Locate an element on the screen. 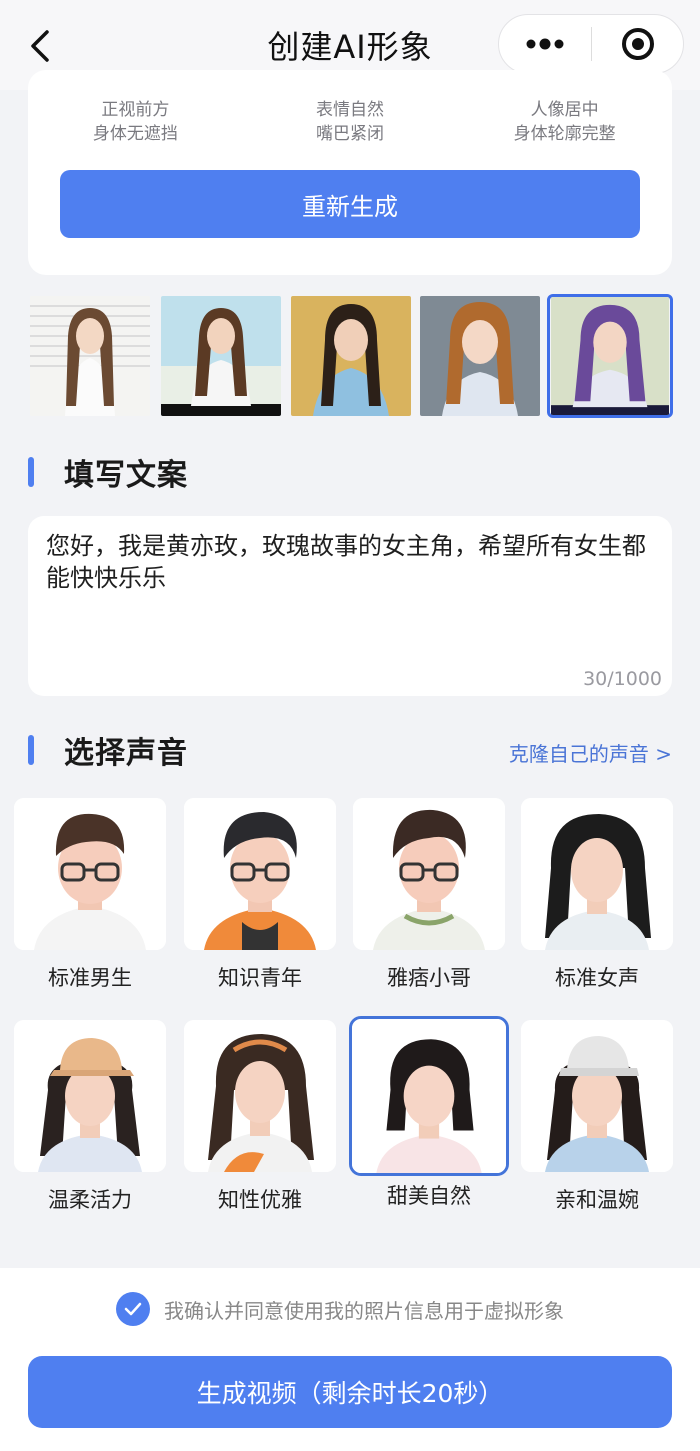 The height and width of the screenshot is (1451, 700). tip-expression: 表情自然 嘴巴紧闭 is located at coordinates (350, 122).